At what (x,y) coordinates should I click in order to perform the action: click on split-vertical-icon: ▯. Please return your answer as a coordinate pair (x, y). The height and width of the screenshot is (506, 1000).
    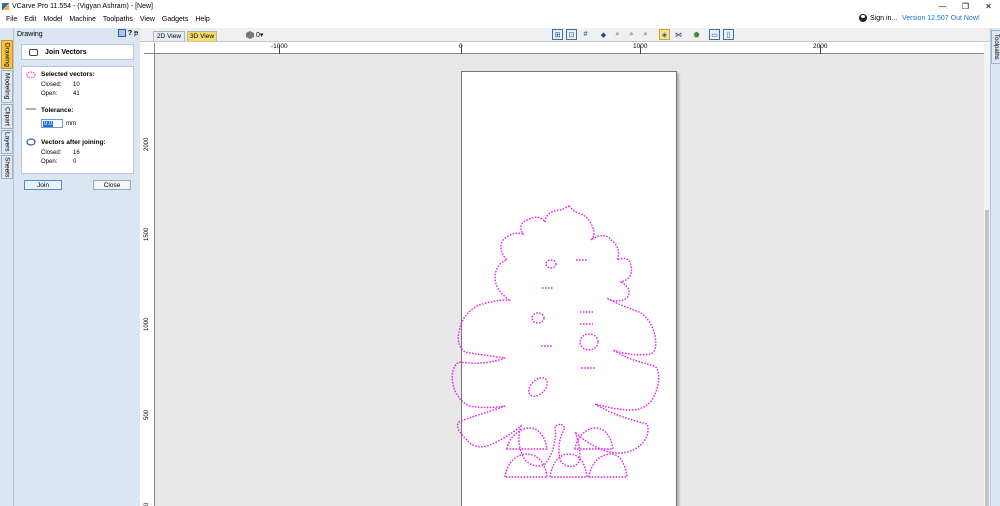
    Looking at the image, I should click on (728, 34).